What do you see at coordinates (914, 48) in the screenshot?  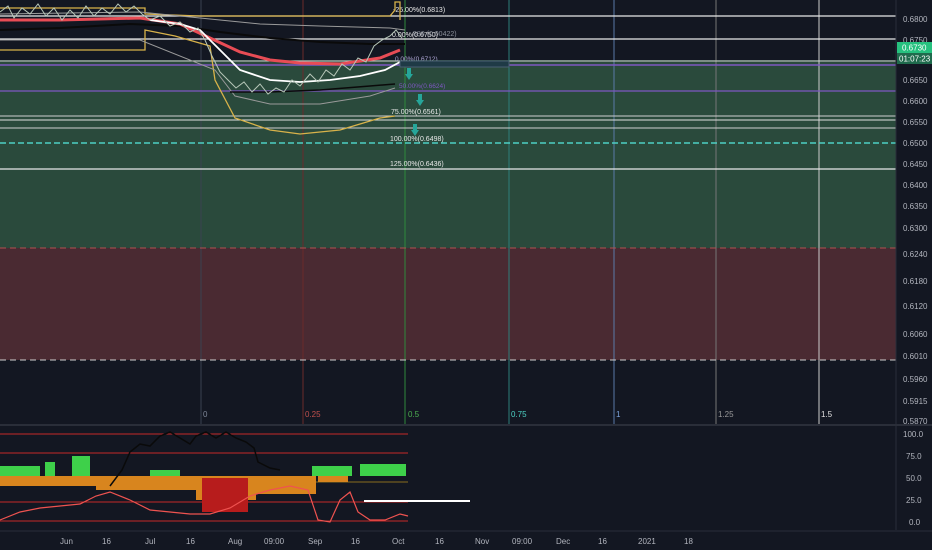 I see `last-price-text: 0.6730` at bounding box center [914, 48].